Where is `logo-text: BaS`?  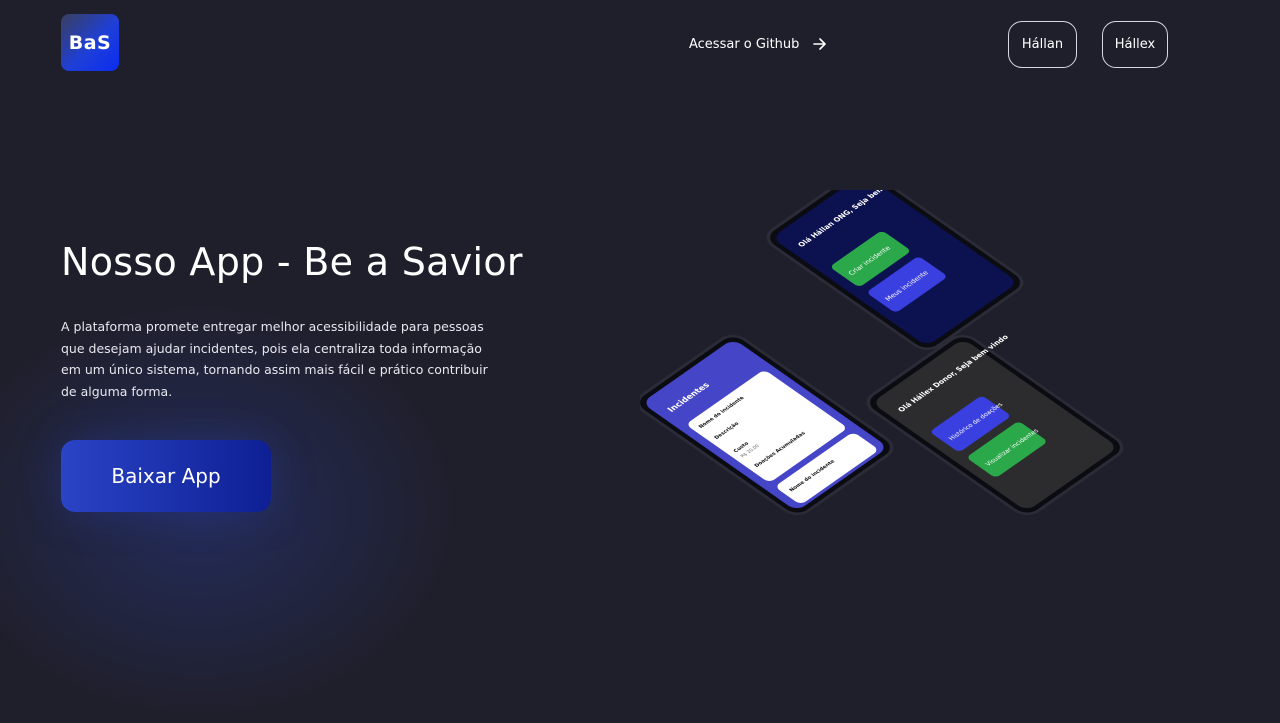
logo-text: BaS is located at coordinates (90, 42).